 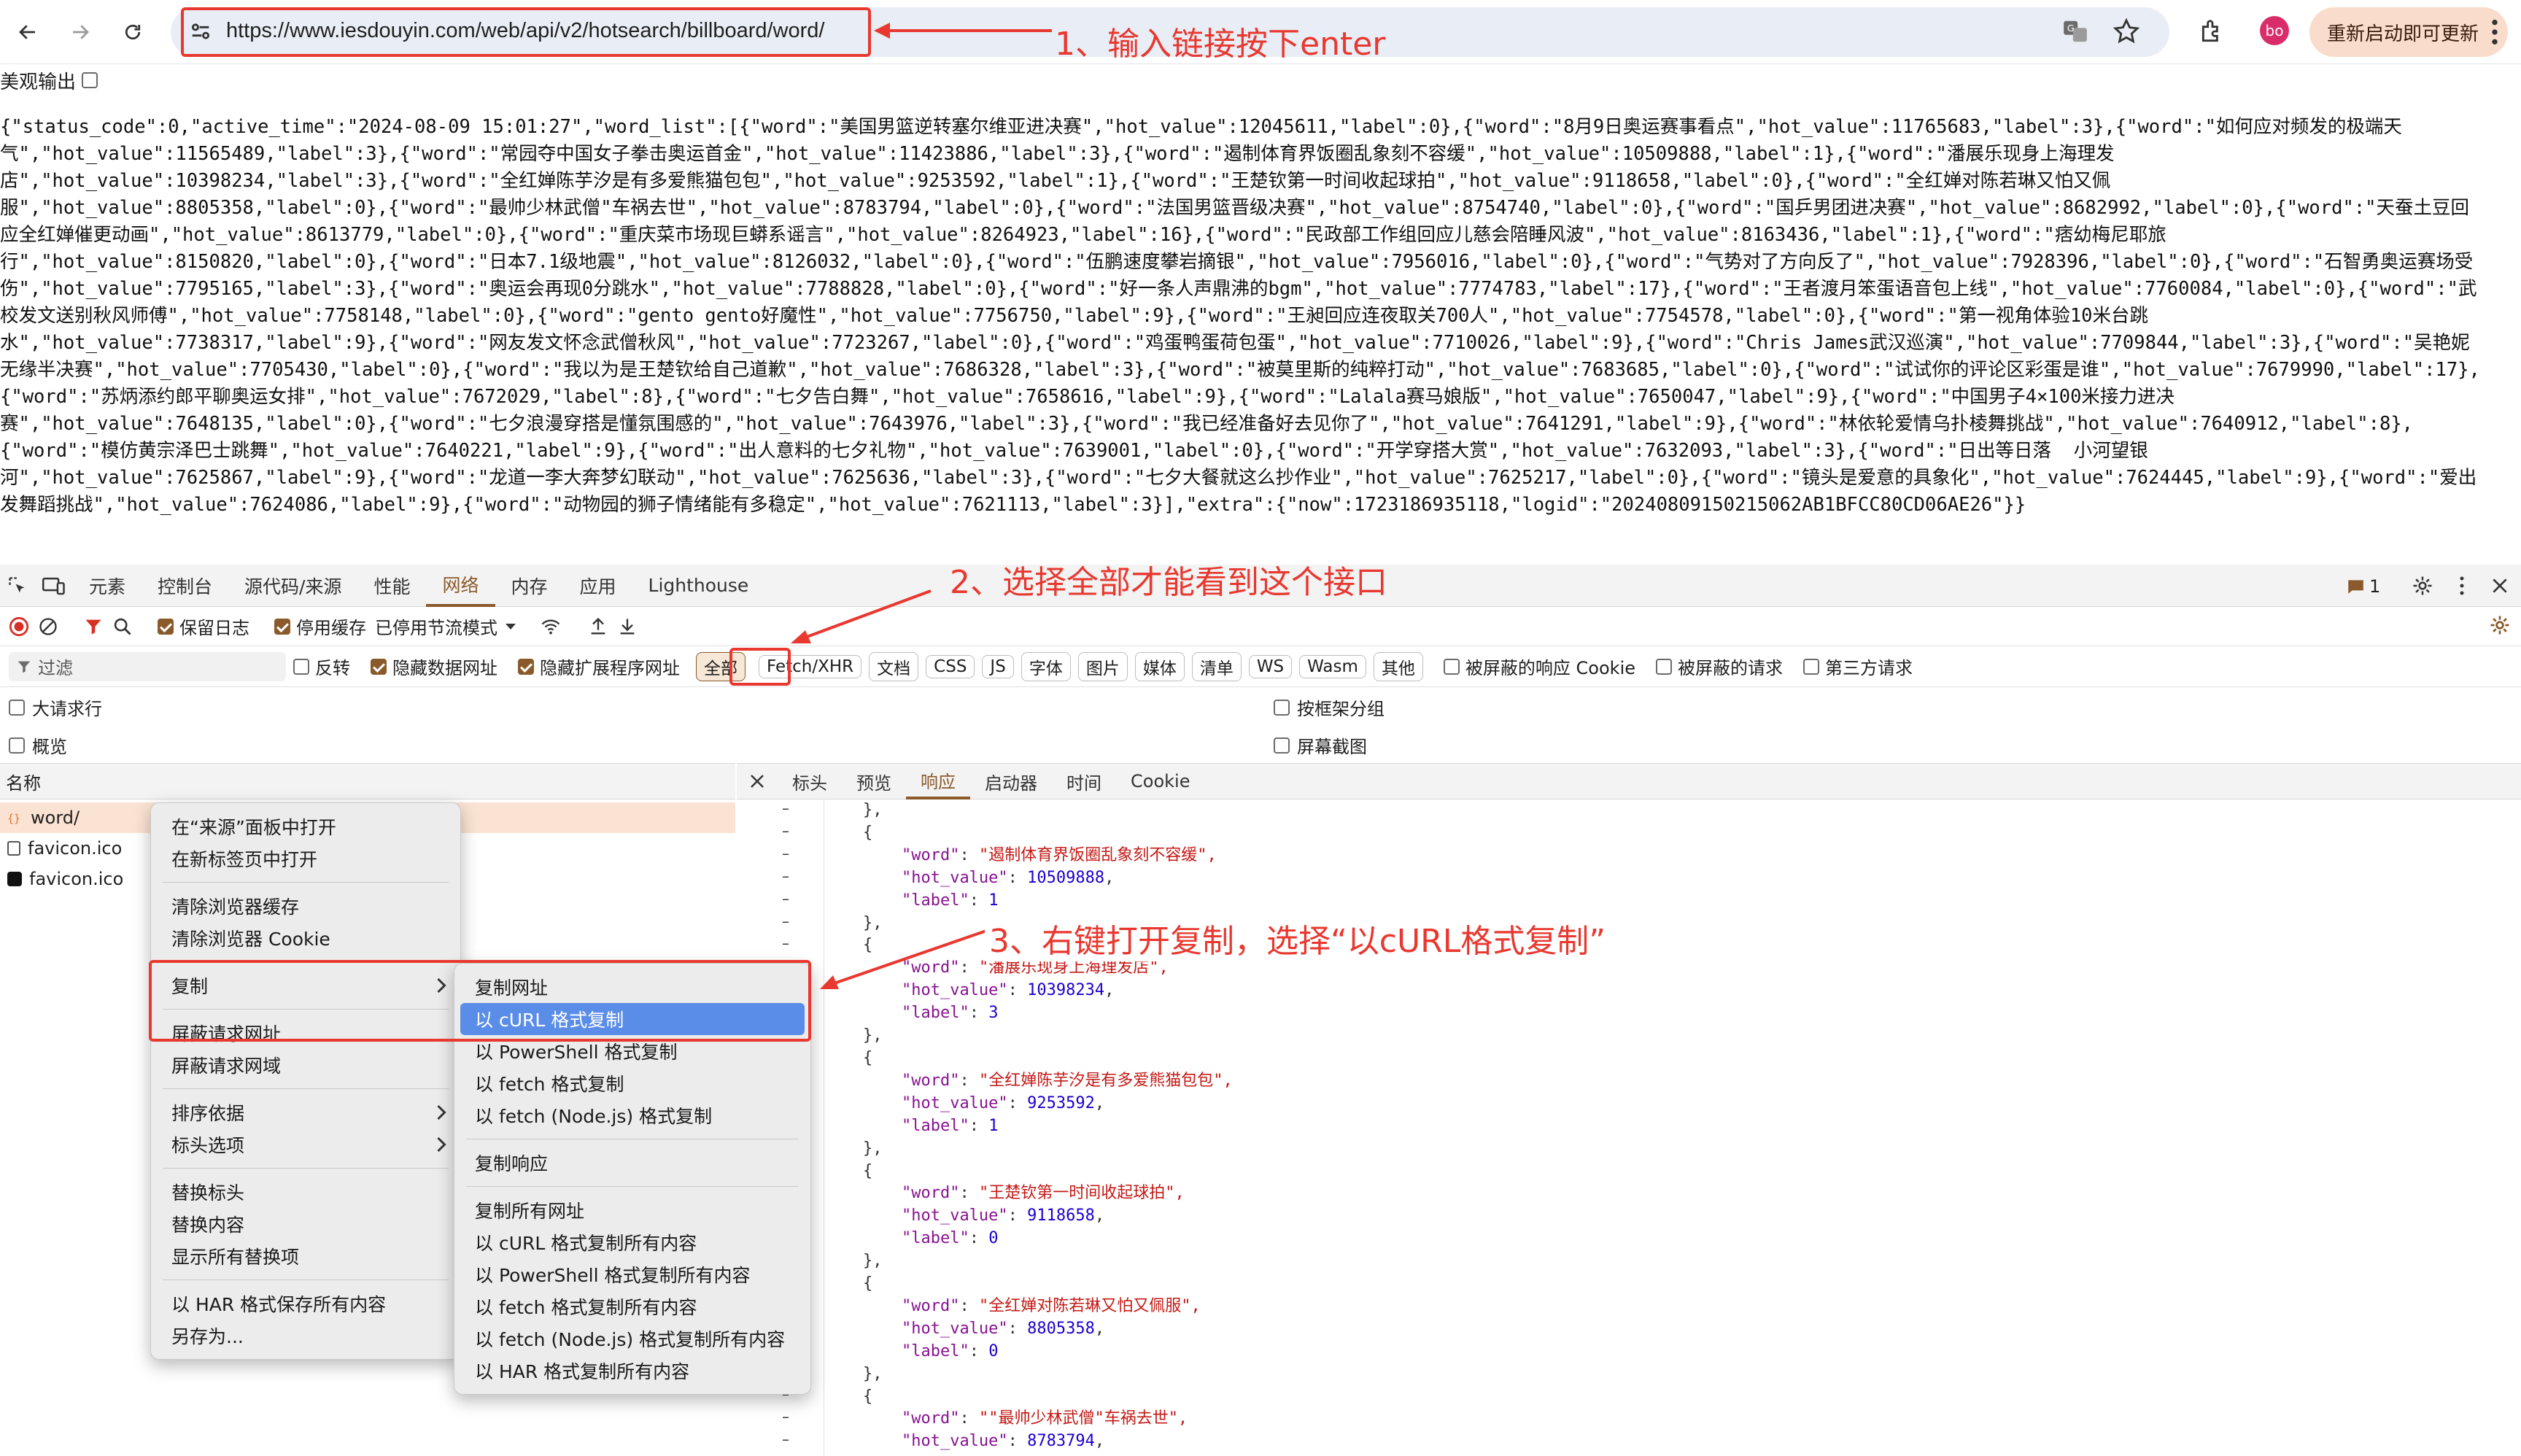 What do you see at coordinates (632, 1210) in the screenshot?
I see `submenu-copy-all-urls: 复制所有网址` at bounding box center [632, 1210].